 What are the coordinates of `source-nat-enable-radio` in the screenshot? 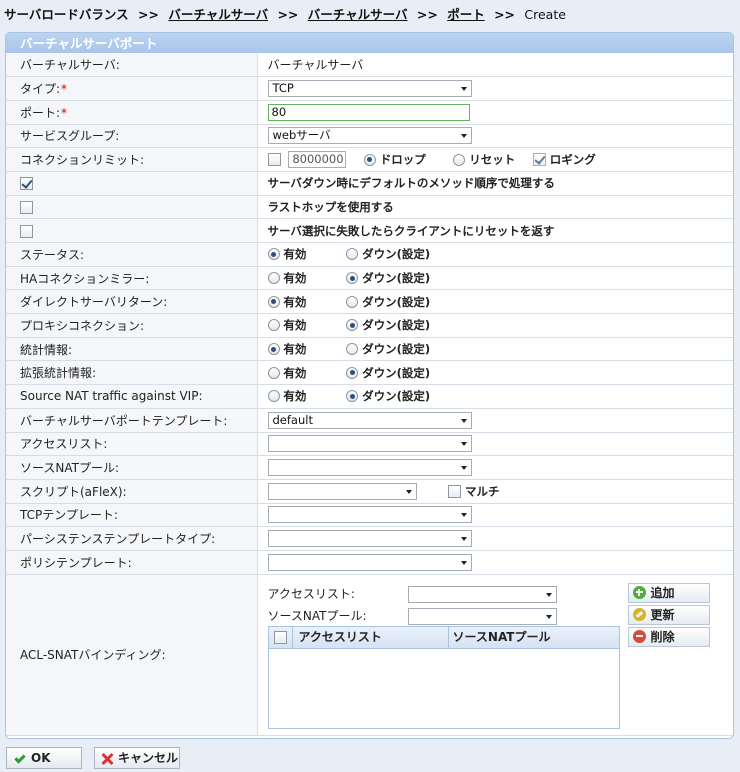 It's located at (273, 396).